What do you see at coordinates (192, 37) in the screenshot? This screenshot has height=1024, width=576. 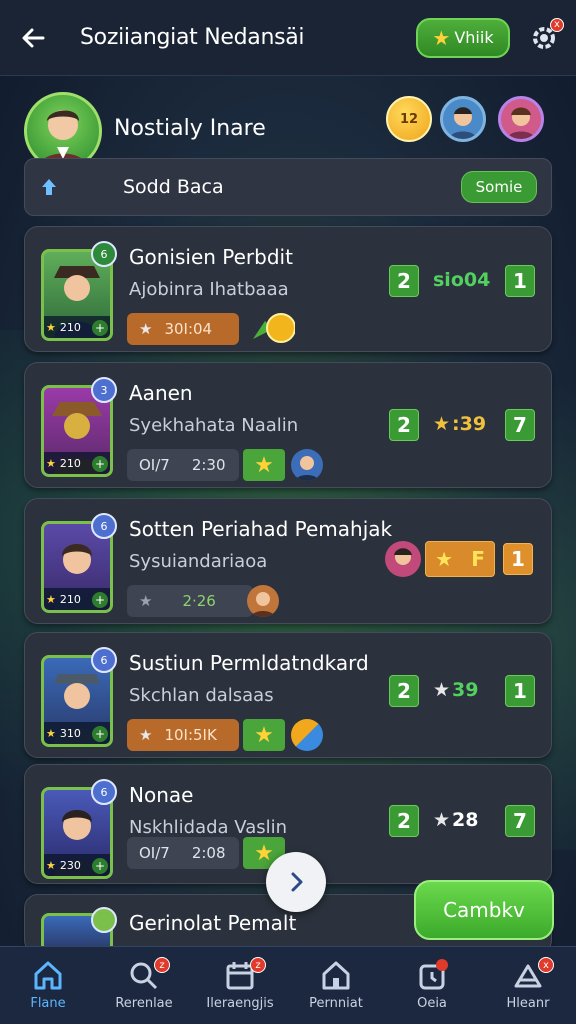 I see `page-title: Soziiangiat Nedansäi` at bounding box center [192, 37].